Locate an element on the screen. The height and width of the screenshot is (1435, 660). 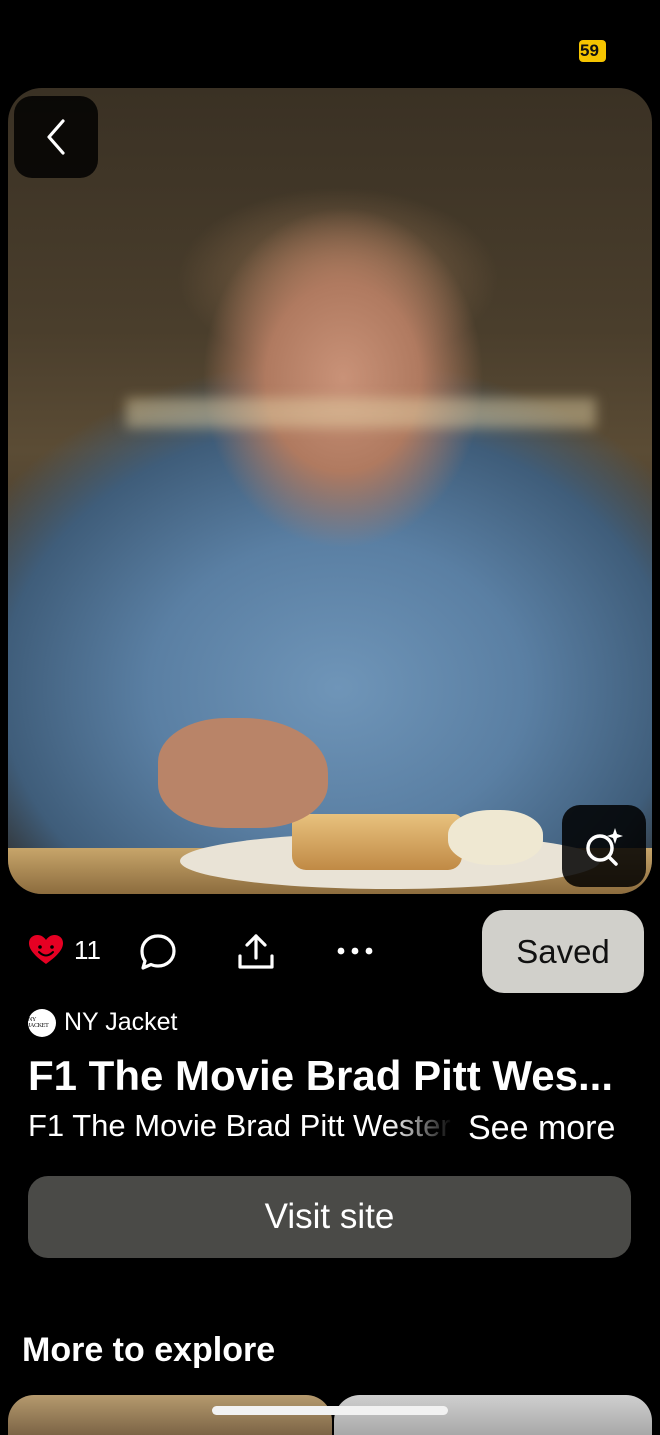
hand is located at coordinates (243, 773).